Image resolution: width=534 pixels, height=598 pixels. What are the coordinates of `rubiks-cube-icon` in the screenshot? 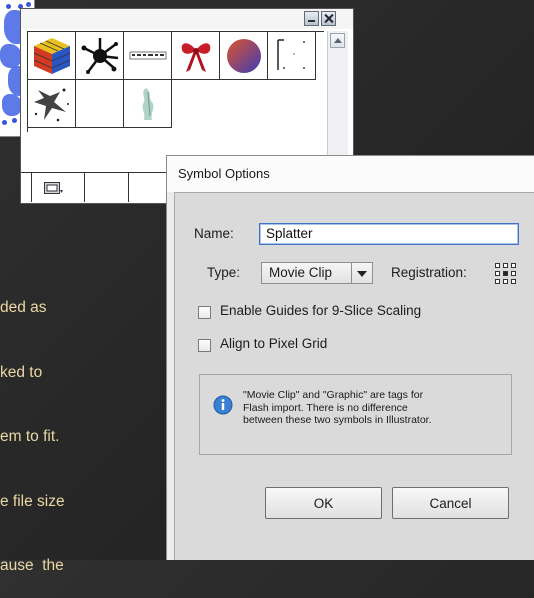 It's located at (51, 55).